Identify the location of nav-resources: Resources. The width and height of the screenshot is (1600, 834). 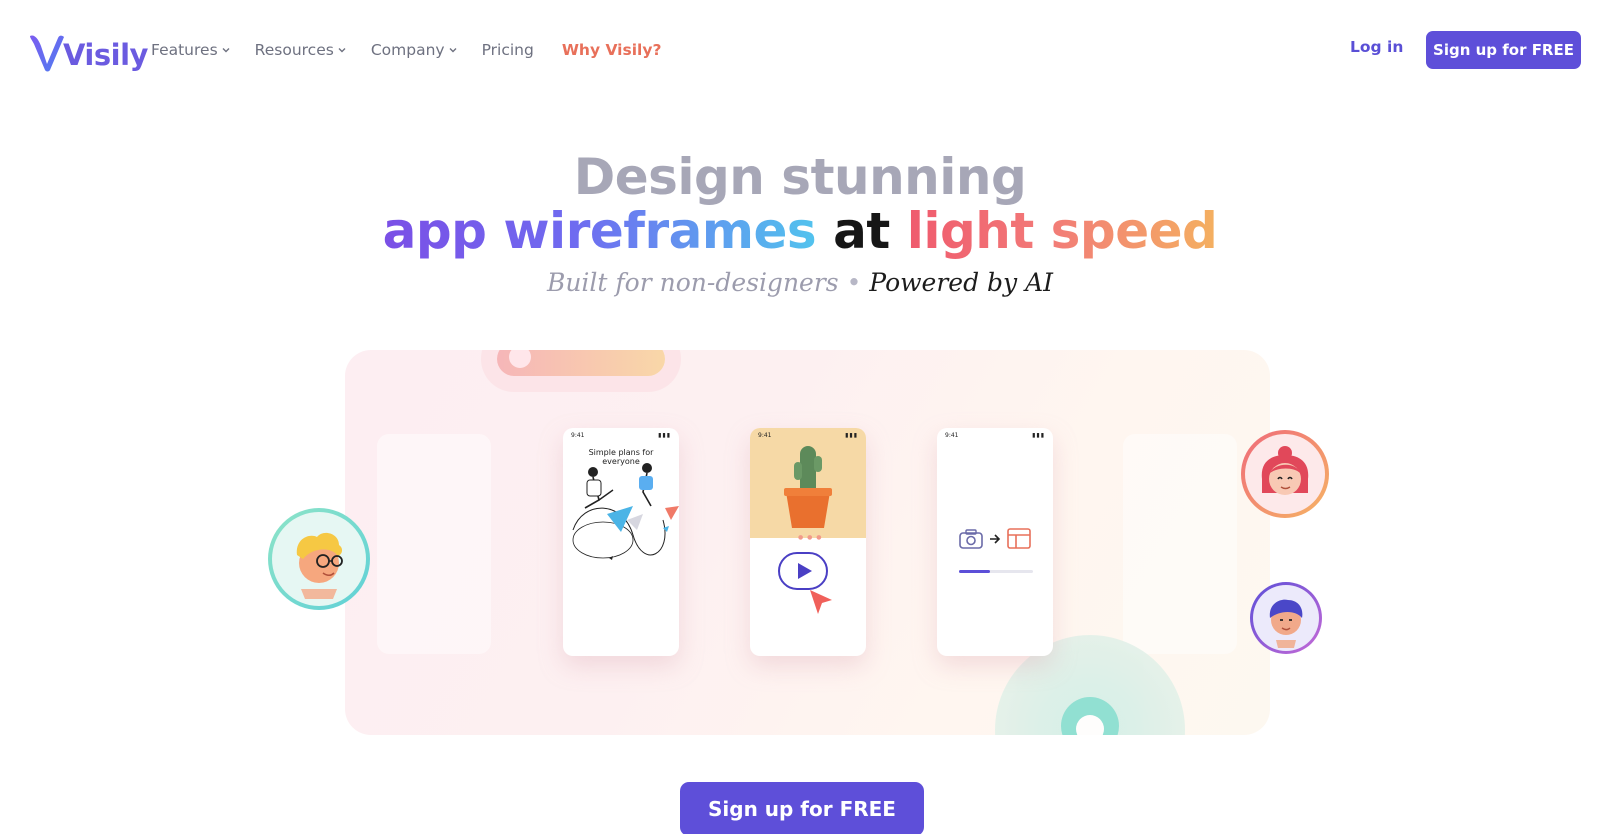
(301, 50).